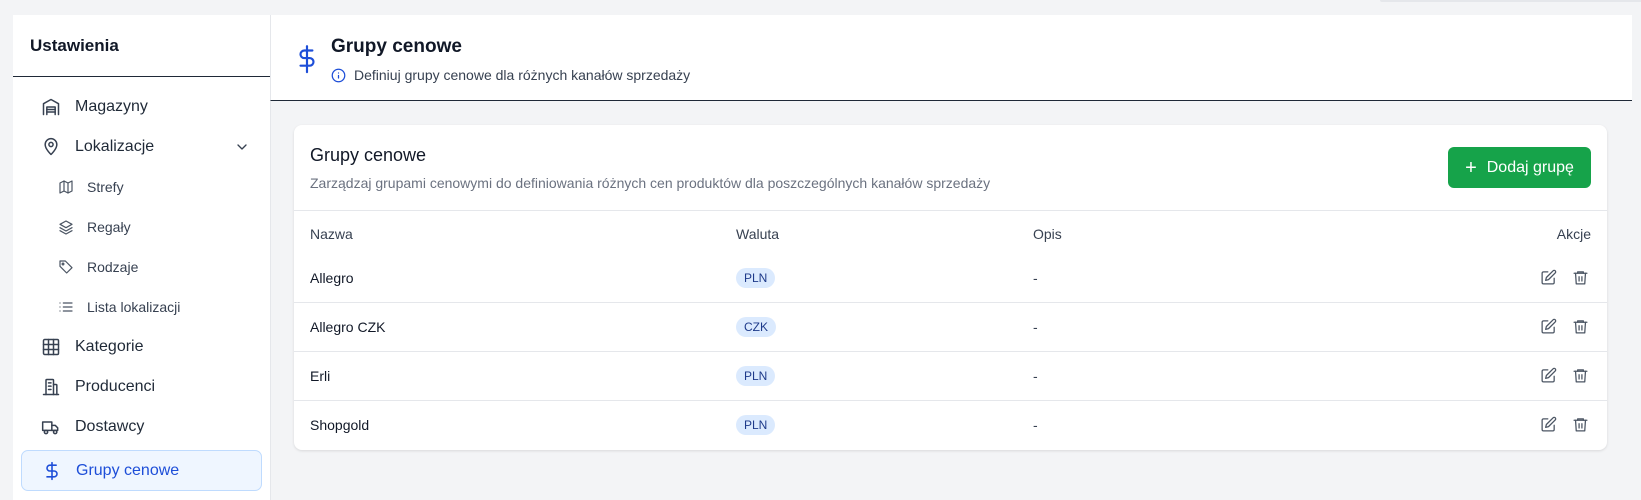  I want to click on list-icon, so click(66, 307).